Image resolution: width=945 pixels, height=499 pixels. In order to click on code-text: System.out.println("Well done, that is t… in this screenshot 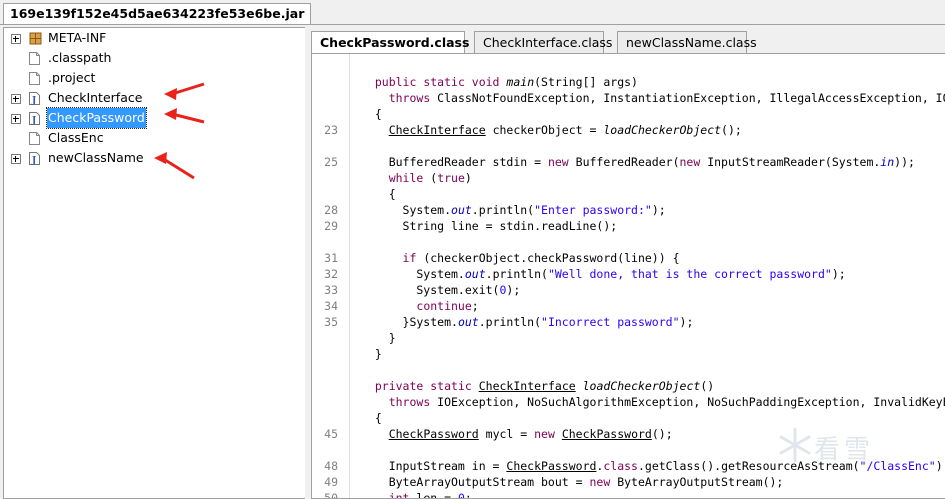, I will do `click(603, 274)`.